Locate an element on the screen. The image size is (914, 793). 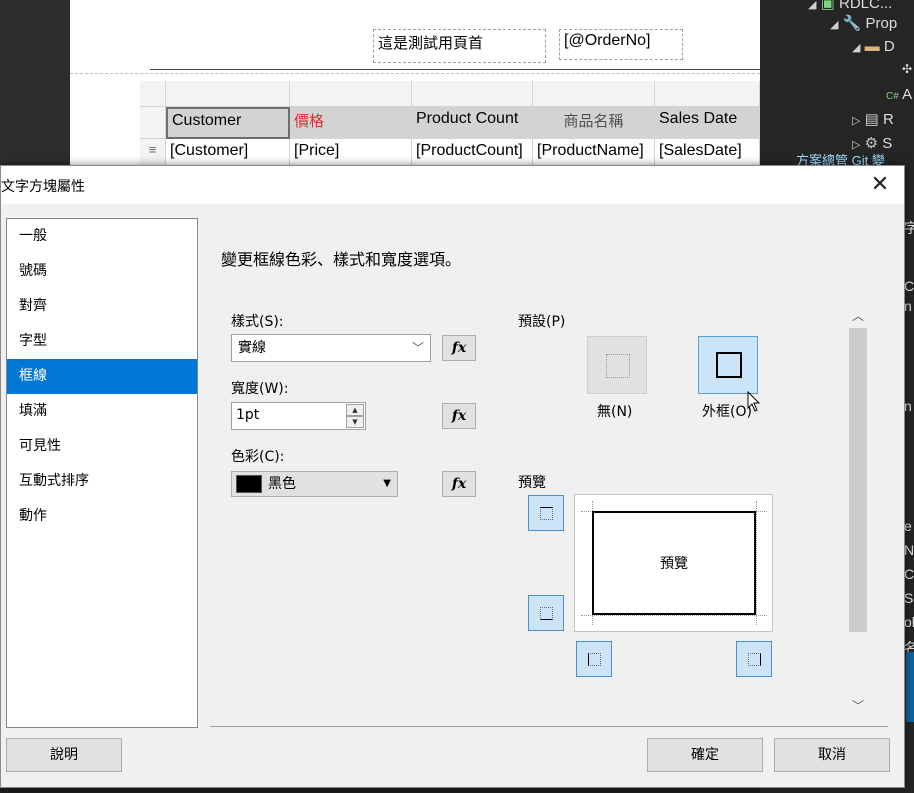
tree-item-properties: ◢ 🔧 Prop is located at coordinates (863, 23).